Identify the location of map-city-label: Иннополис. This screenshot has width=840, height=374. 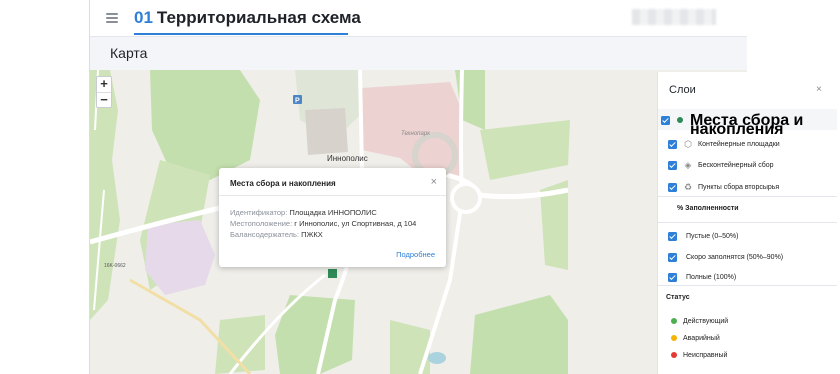
(347, 158).